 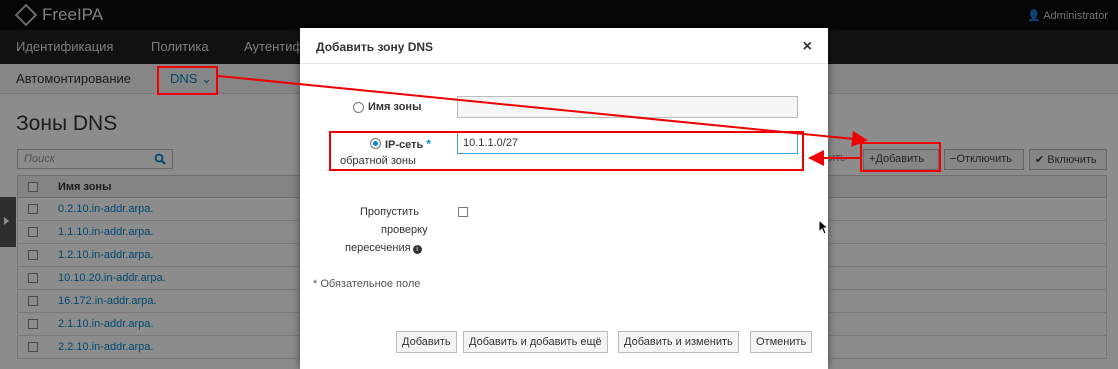 What do you see at coordinates (900, 157) in the screenshot?
I see `annotation-box-add` at bounding box center [900, 157].